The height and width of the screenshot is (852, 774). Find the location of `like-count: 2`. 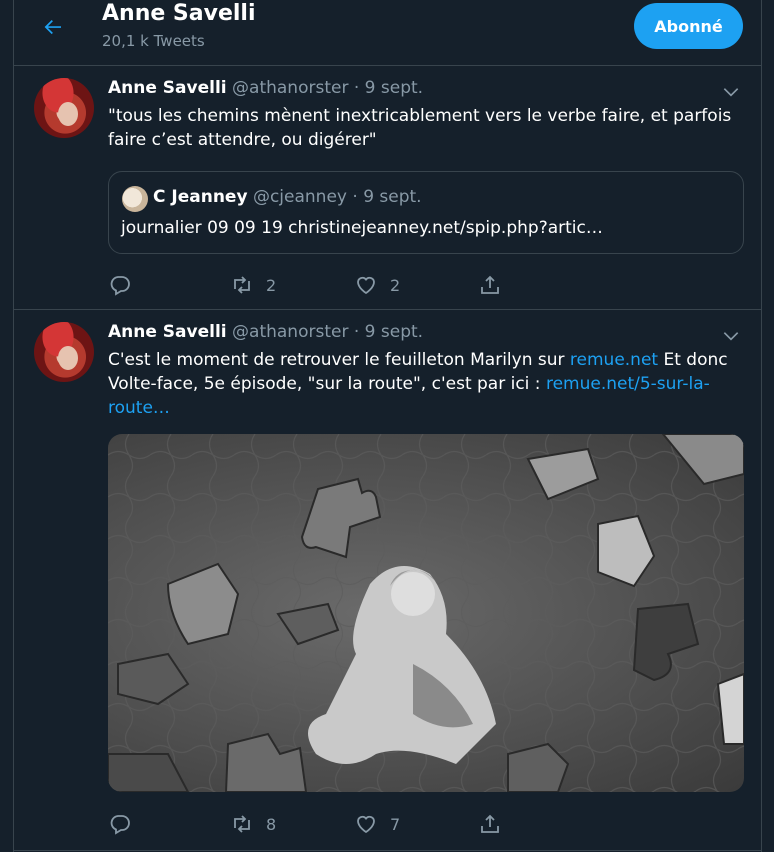

like-count: 2 is located at coordinates (395, 285).